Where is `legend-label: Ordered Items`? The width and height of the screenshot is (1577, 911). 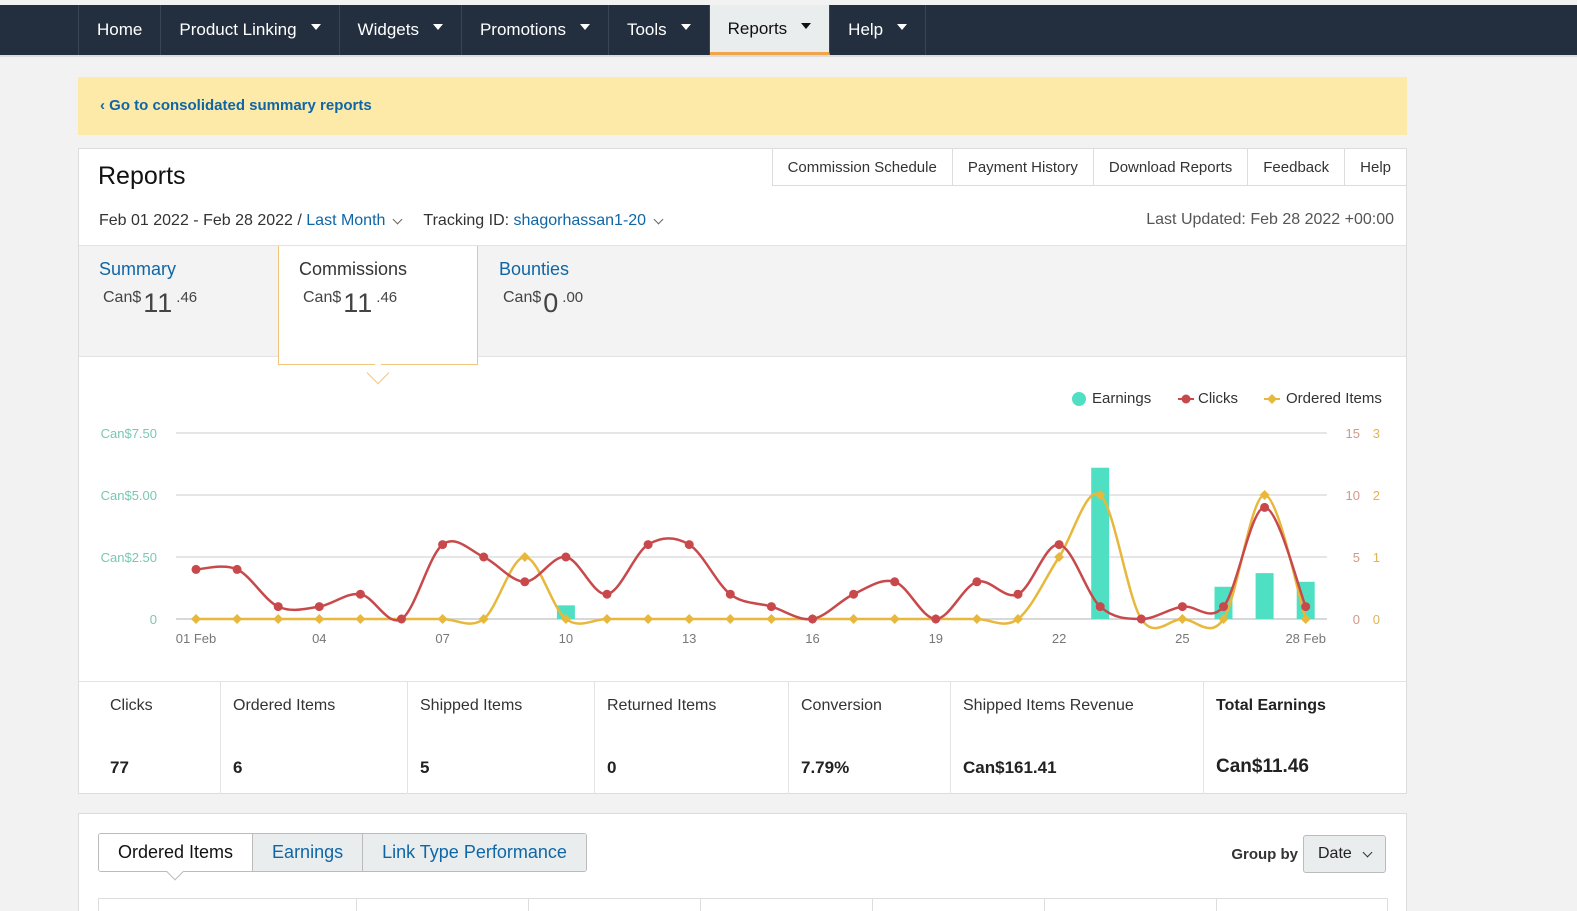 legend-label: Ordered Items is located at coordinates (1334, 398).